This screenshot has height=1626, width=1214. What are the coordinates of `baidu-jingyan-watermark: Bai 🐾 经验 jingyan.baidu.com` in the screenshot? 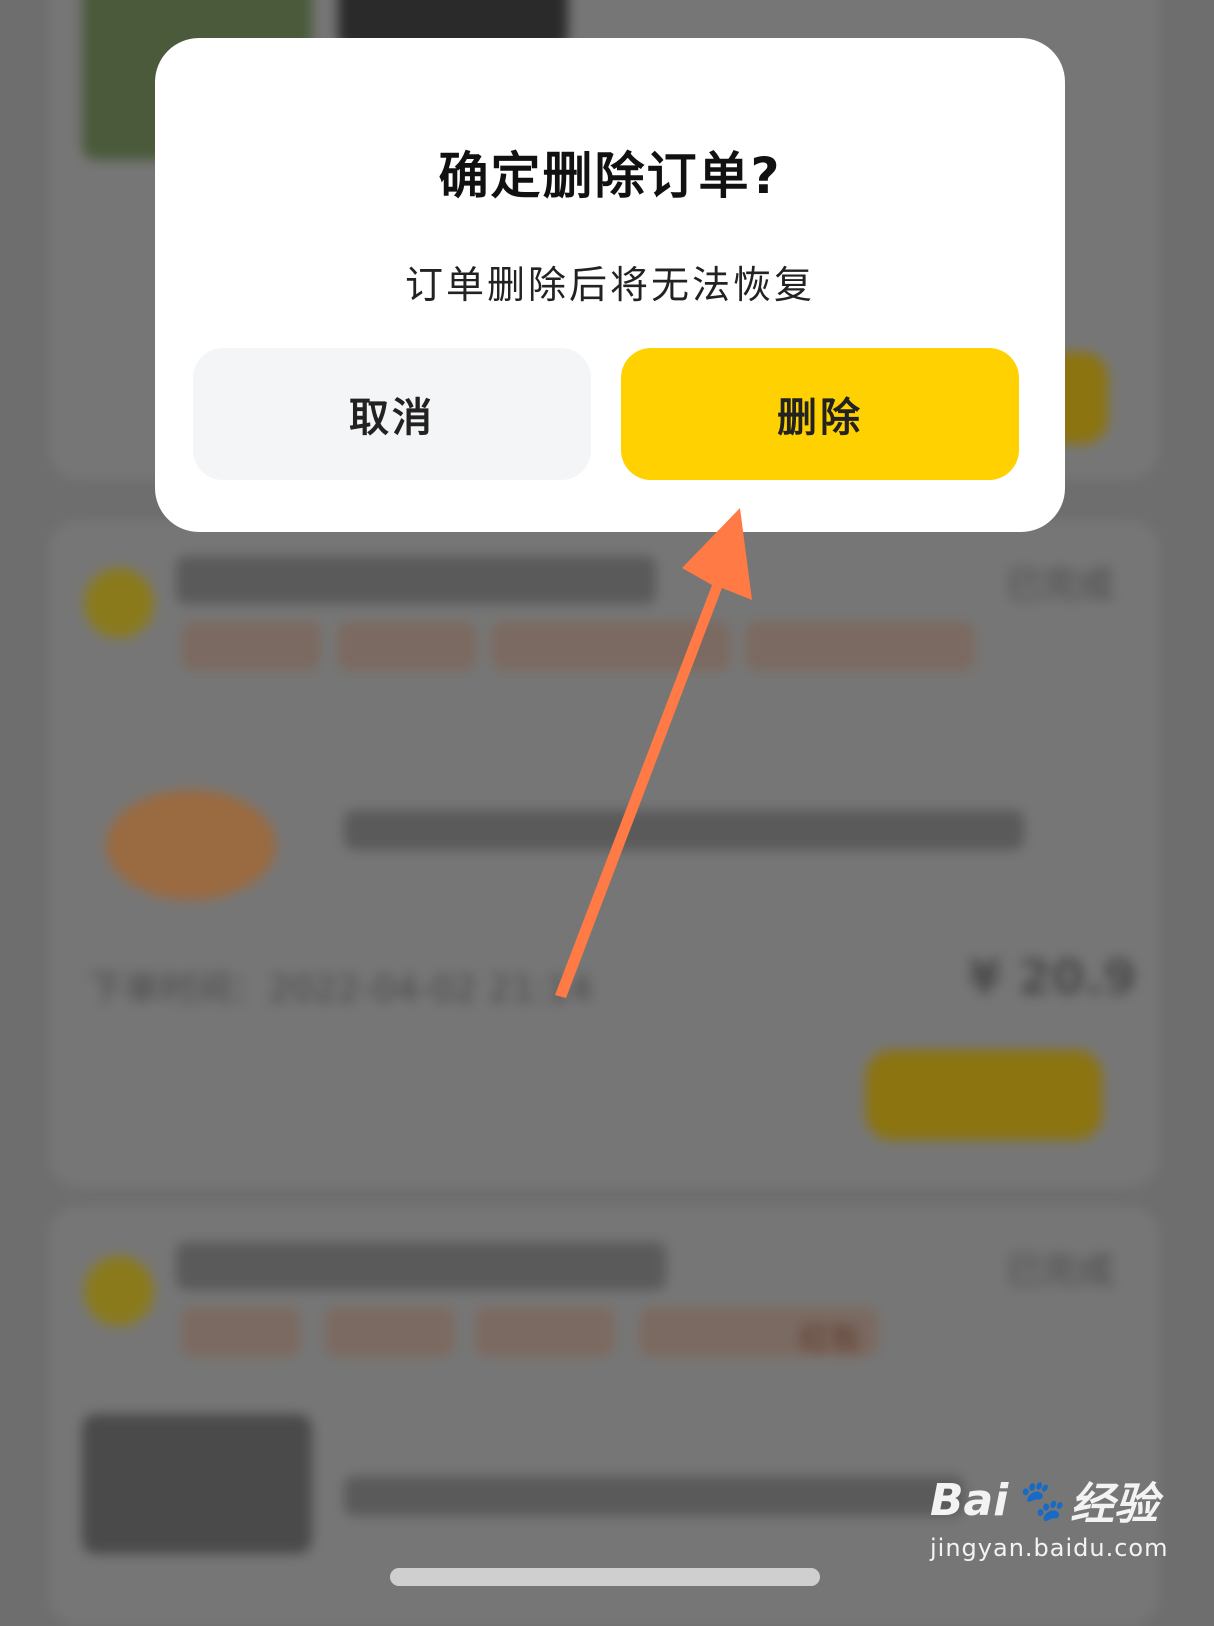 It's located at (1049, 1515).